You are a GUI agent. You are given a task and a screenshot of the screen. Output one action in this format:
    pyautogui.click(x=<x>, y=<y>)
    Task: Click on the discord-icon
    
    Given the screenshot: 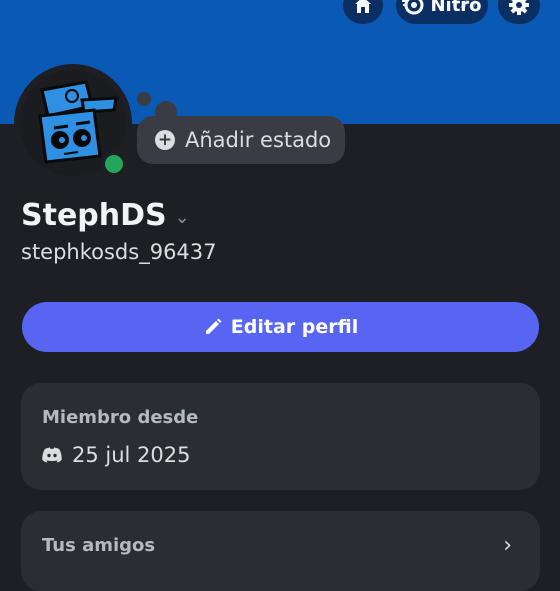 What is the action you would take?
    pyautogui.click(x=52, y=455)
    